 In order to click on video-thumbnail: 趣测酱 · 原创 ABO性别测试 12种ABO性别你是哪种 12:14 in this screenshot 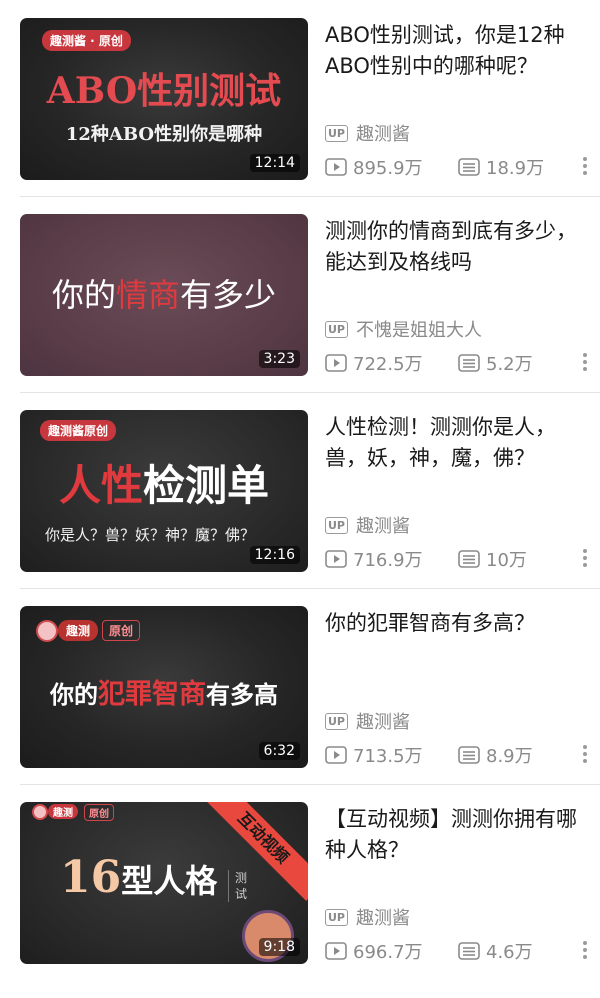, I will do `click(164, 99)`.